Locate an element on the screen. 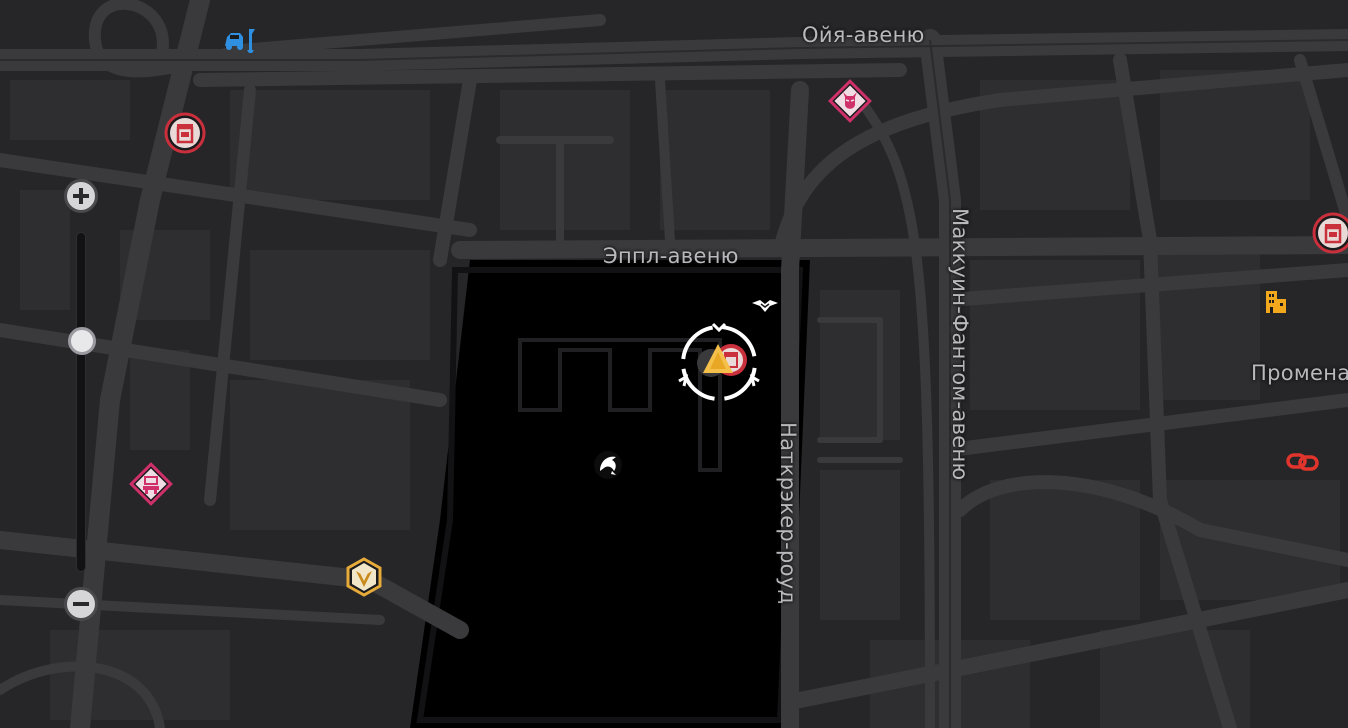  street-label-natkreker: Наткрэкер-роуд is located at coordinates (788, 513).